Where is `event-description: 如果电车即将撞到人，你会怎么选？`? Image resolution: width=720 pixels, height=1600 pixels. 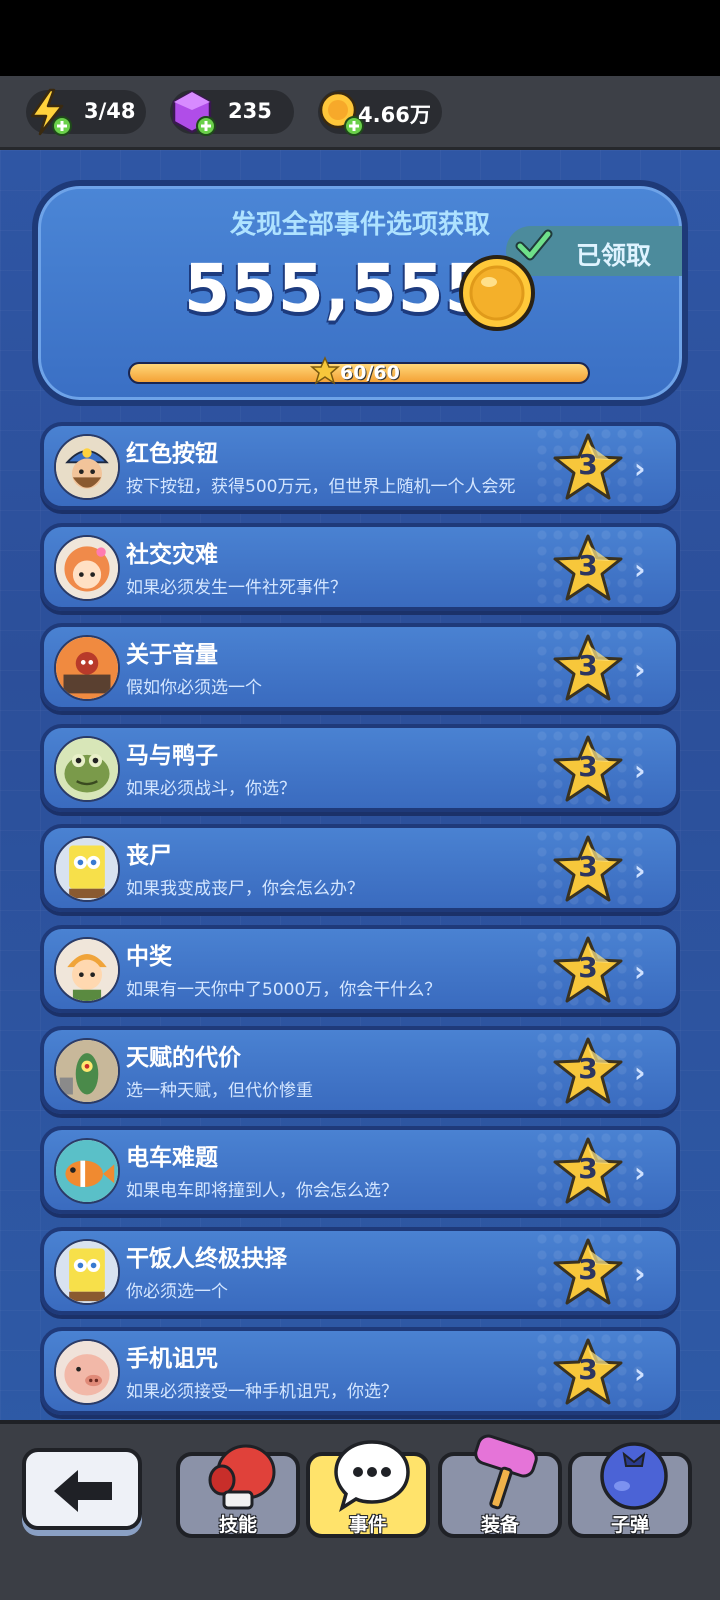 event-description: 如果电车即将撞到人，你会怎么选？ is located at coordinates (262, 1191).